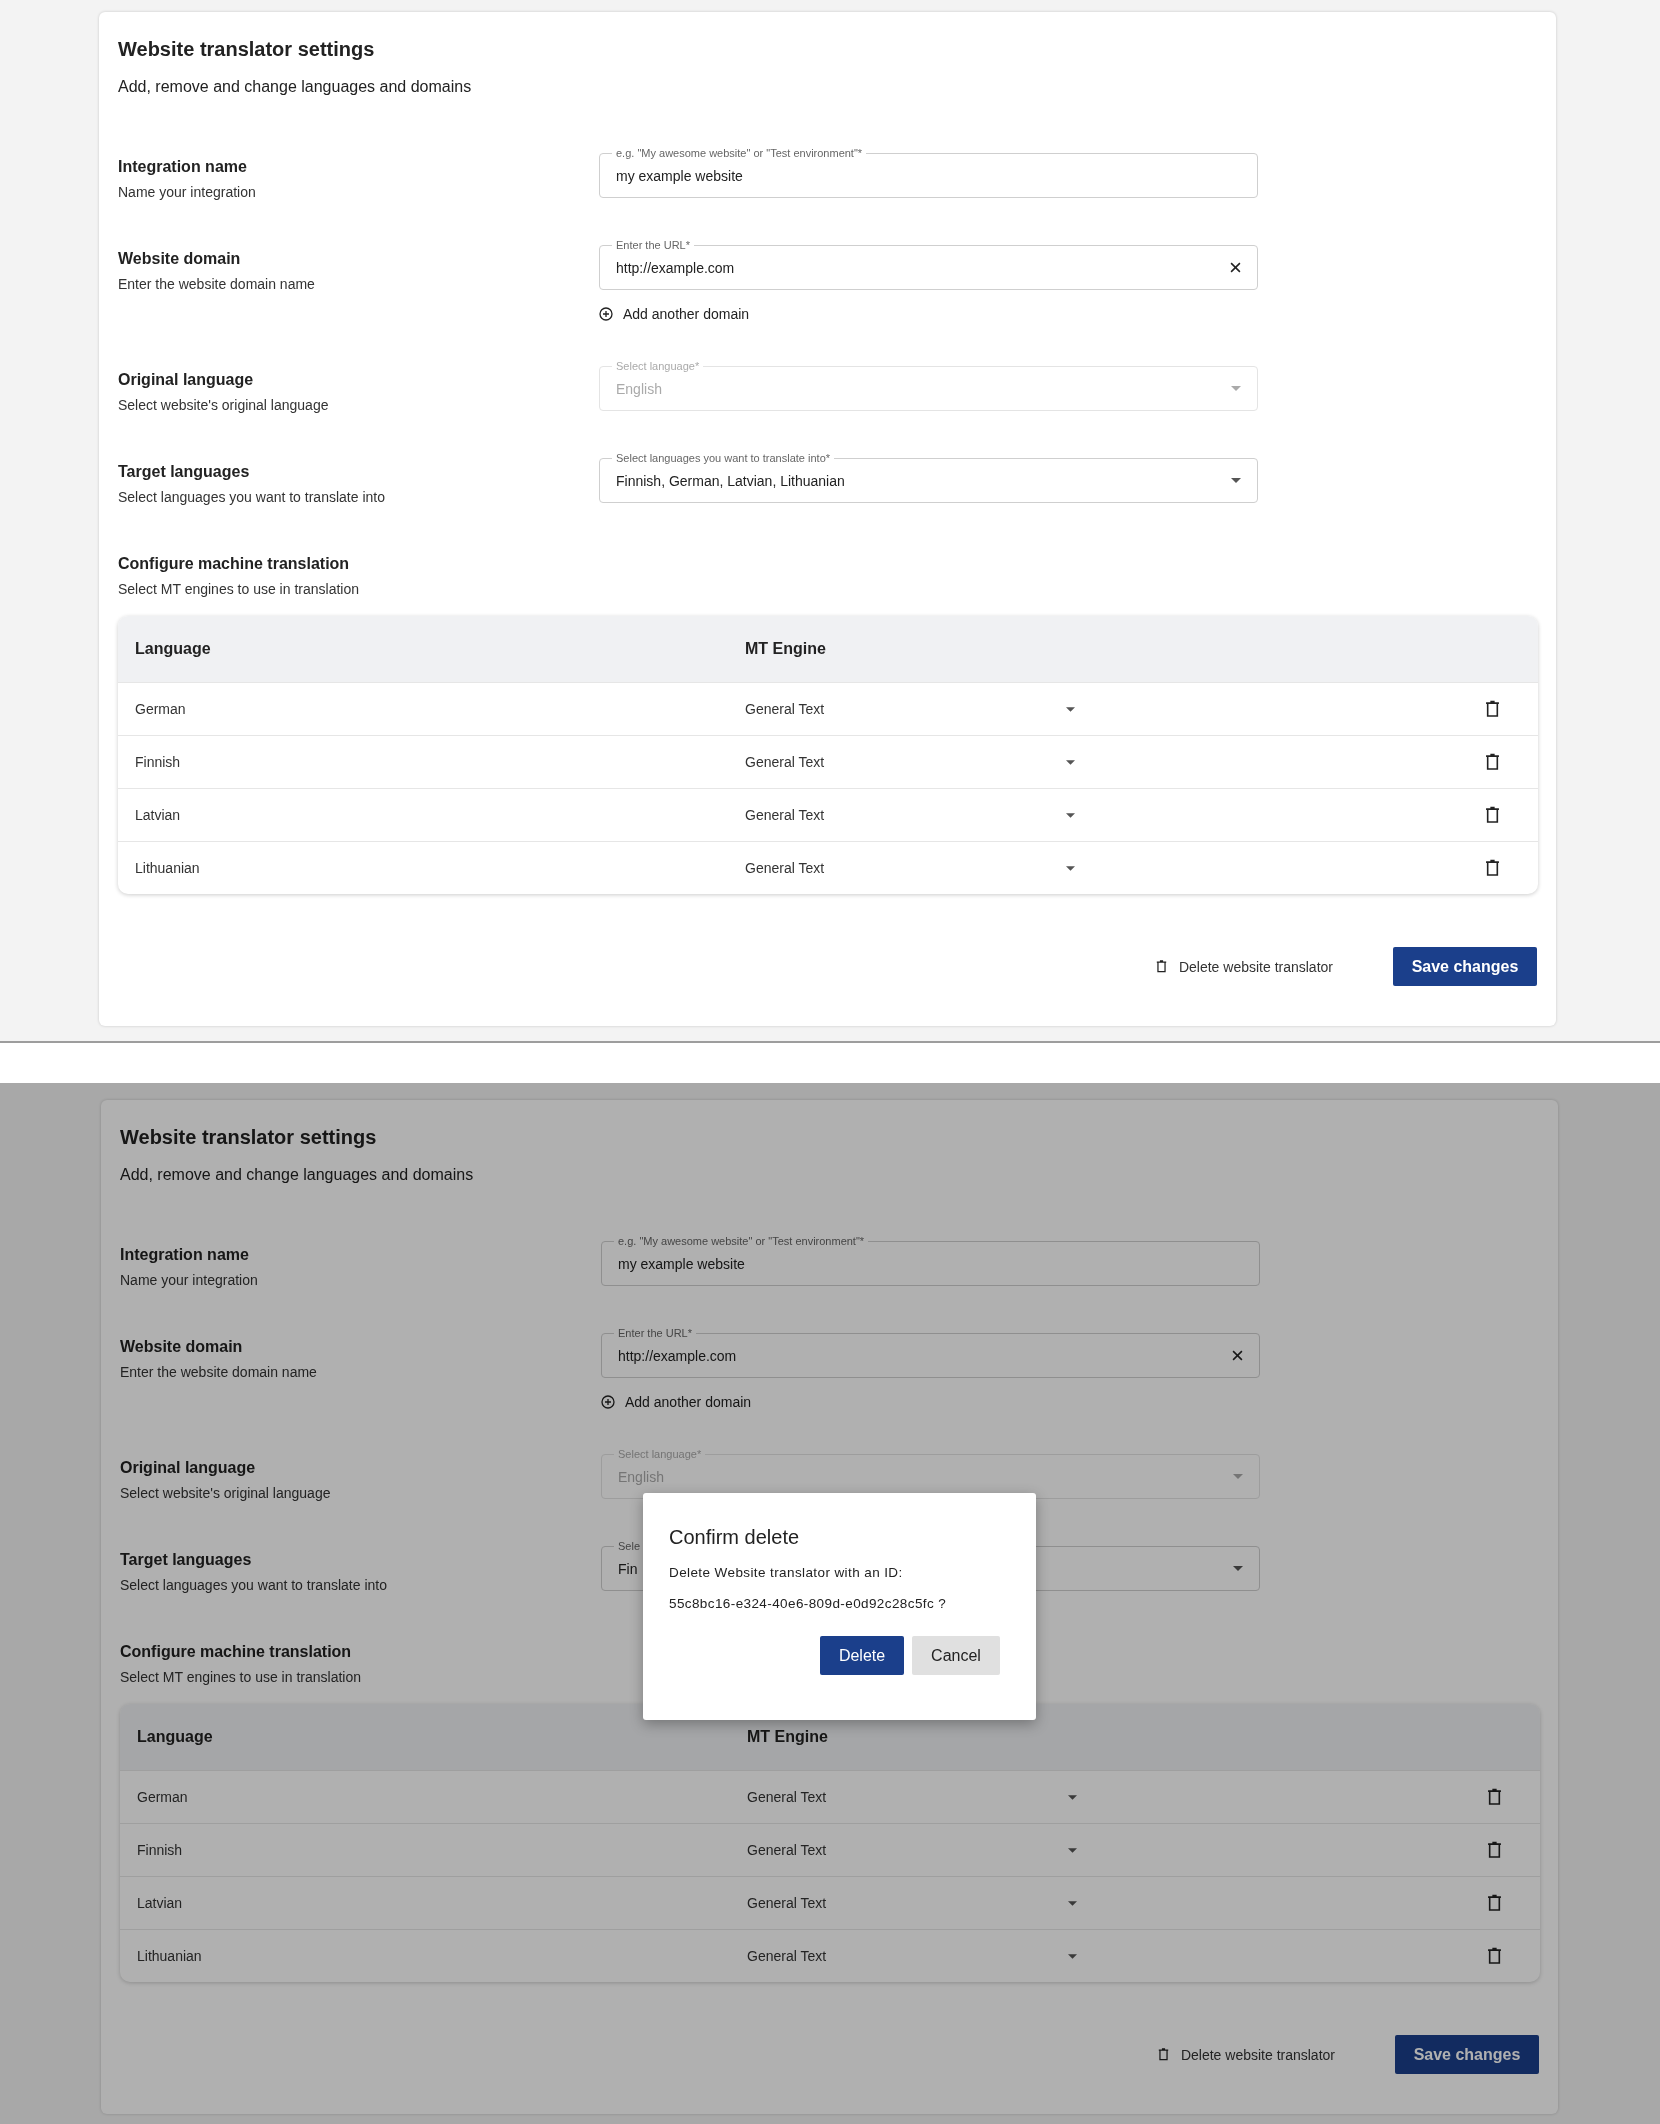 The width and height of the screenshot is (1660, 2124). Describe the element at coordinates (808, 1603) in the screenshot. I see `dialog-id: 55c8bc16-e324-40e6-809d-e0d92c28c5fc ?` at that location.